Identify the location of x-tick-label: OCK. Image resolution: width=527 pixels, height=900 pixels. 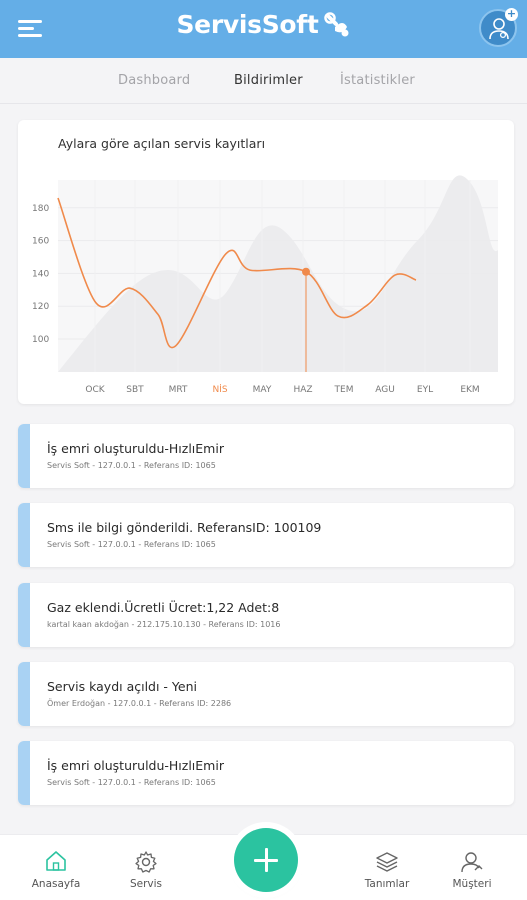
(95, 390).